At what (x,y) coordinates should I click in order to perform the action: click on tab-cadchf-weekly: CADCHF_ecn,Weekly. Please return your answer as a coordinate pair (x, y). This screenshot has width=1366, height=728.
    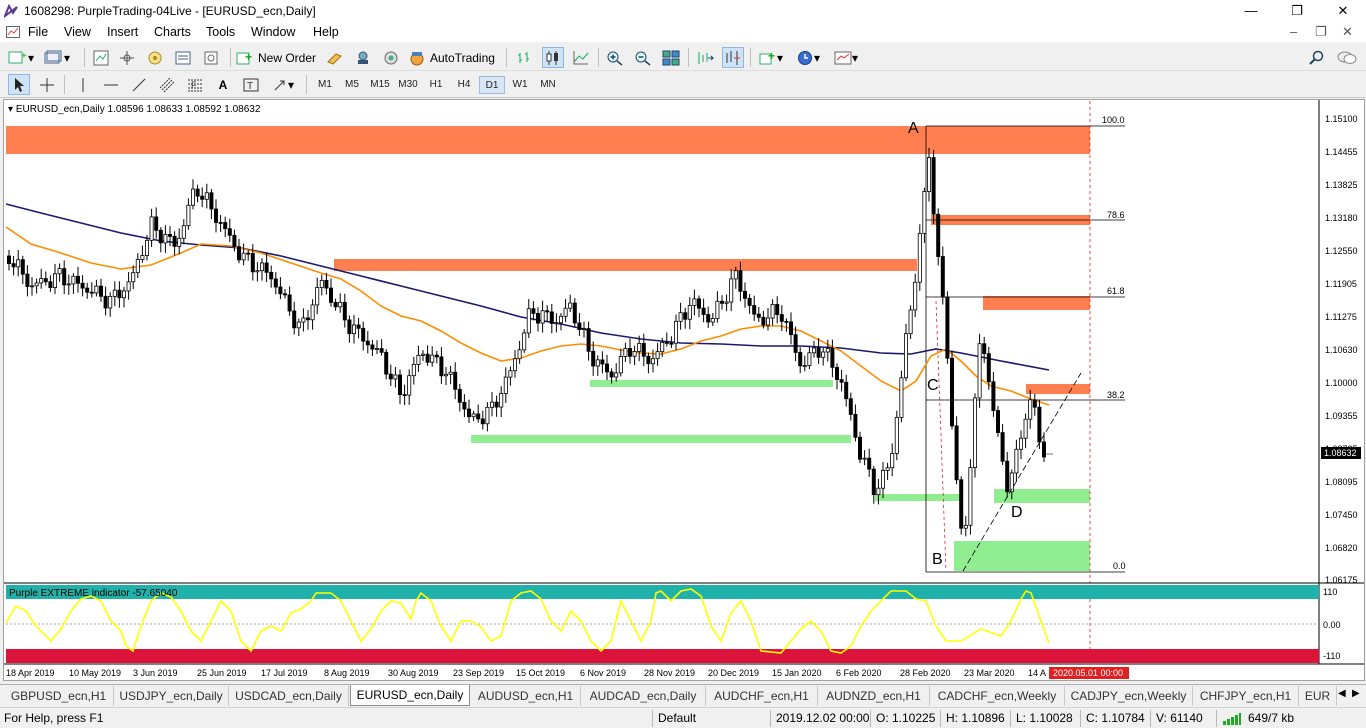
    Looking at the image, I should click on (997, 696).